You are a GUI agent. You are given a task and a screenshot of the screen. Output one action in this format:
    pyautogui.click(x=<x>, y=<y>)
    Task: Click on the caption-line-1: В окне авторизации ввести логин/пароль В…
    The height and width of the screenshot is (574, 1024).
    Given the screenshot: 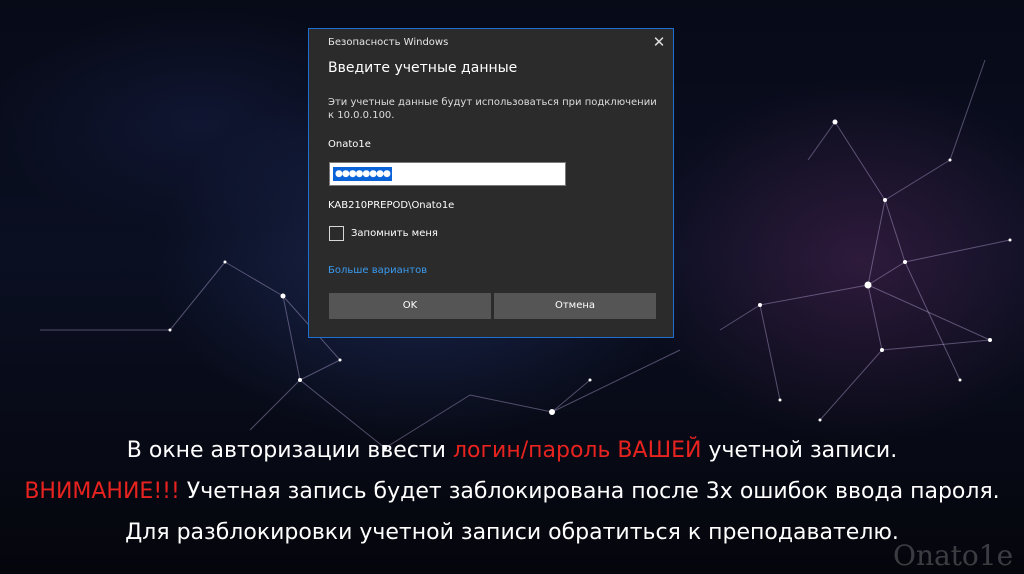 What is the action you would take?
    pyautogui.click(x=512, y=450)
    